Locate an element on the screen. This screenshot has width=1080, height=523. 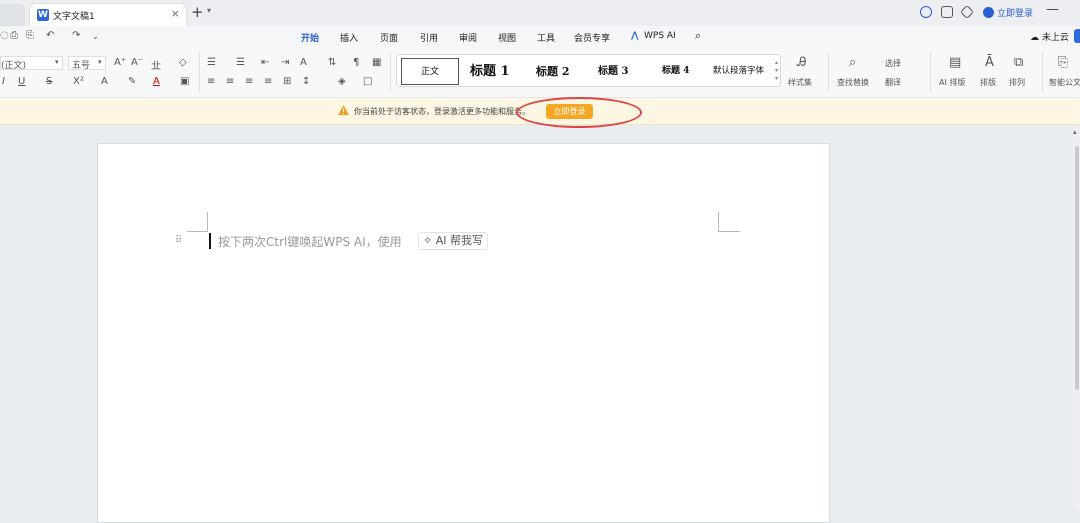
menu-tab-review: 审阅 is located at coordinates (468, 37).